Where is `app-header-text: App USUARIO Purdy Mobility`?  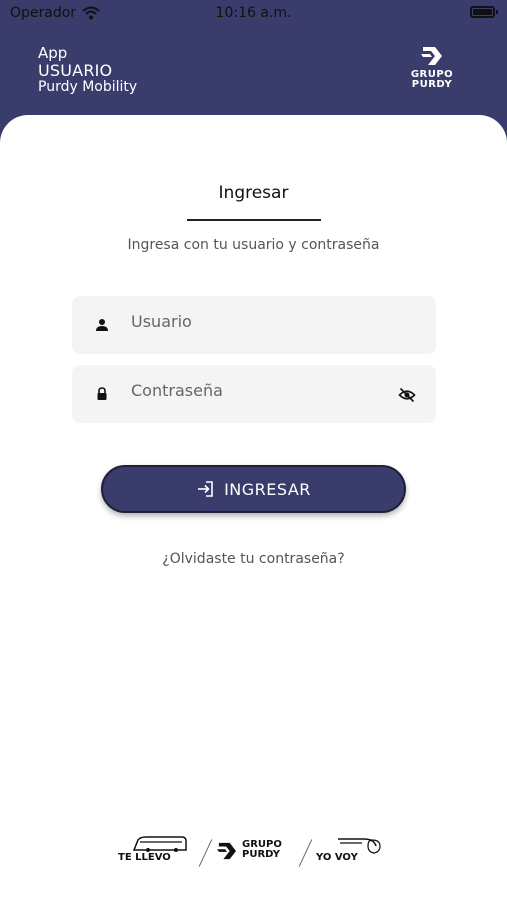
app-header-text: App USUARIO Purdy Mobility is located at coordinates (87, 70).